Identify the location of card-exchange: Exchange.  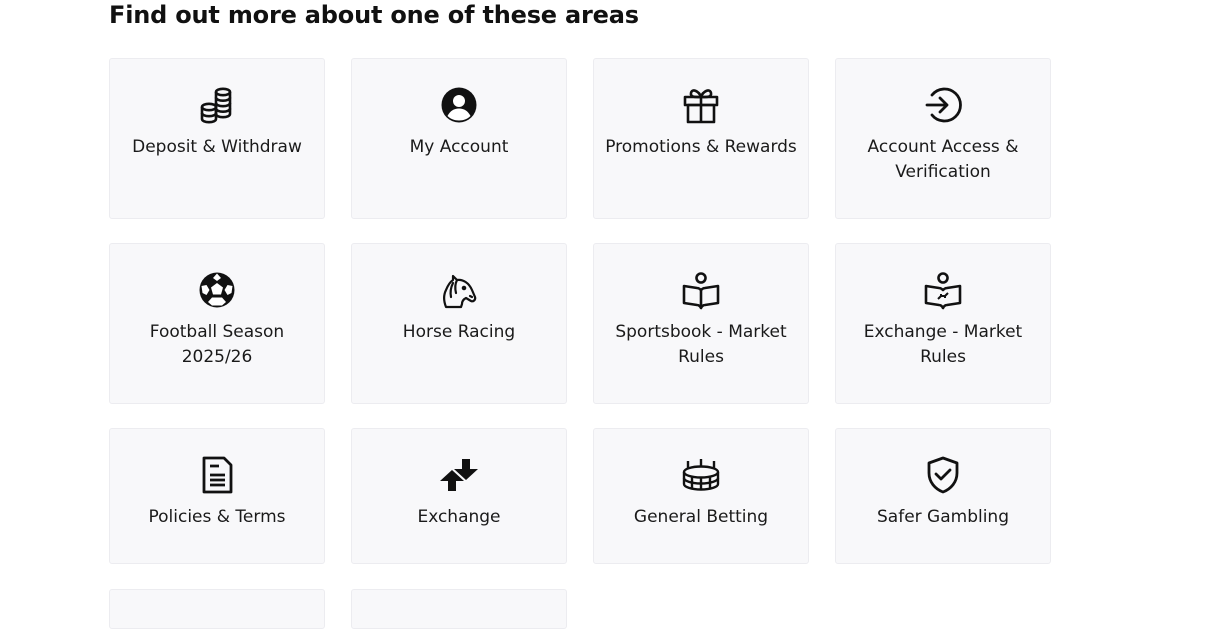
(459, 496).